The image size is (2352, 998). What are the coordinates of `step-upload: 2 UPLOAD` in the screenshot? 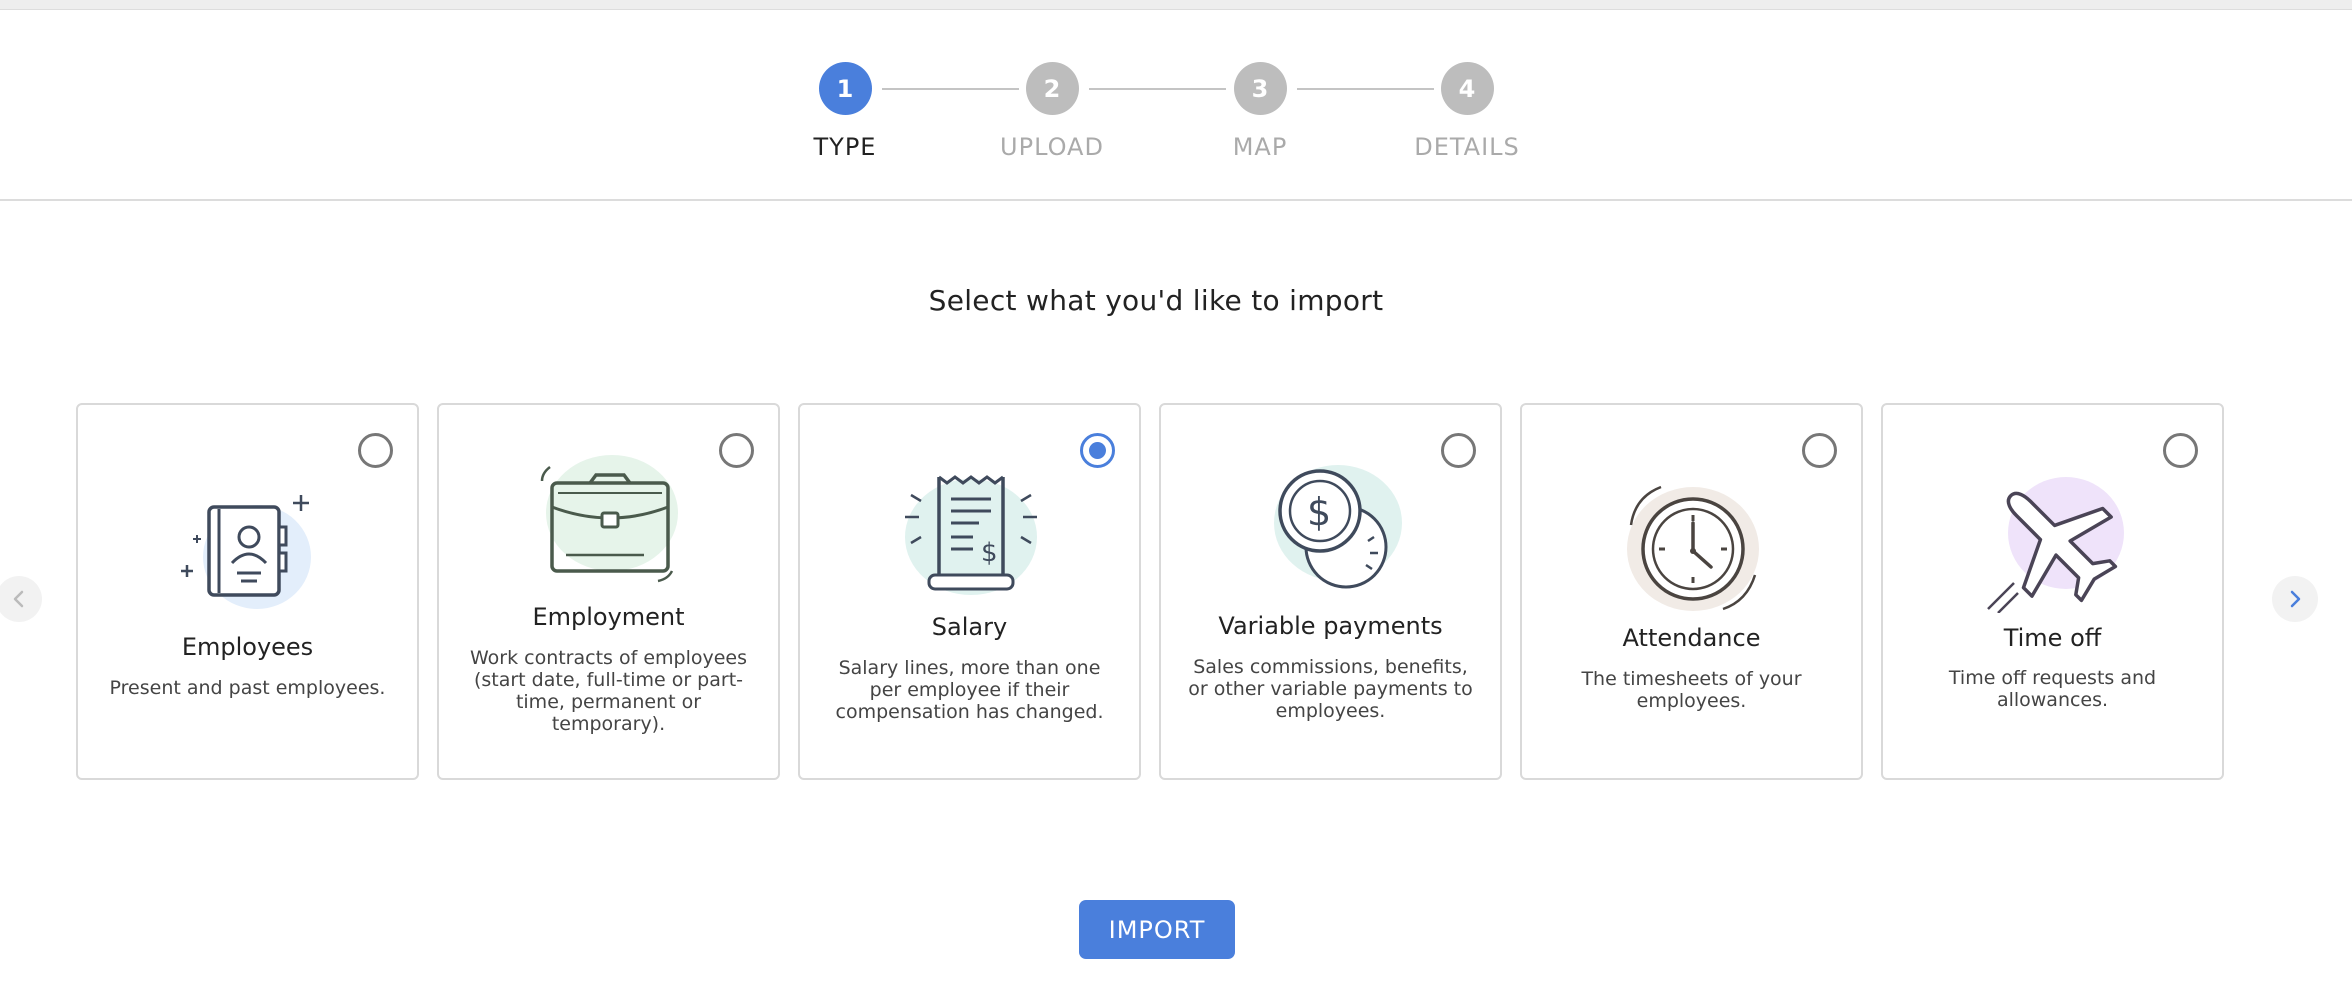 It's located at (1052, 111).